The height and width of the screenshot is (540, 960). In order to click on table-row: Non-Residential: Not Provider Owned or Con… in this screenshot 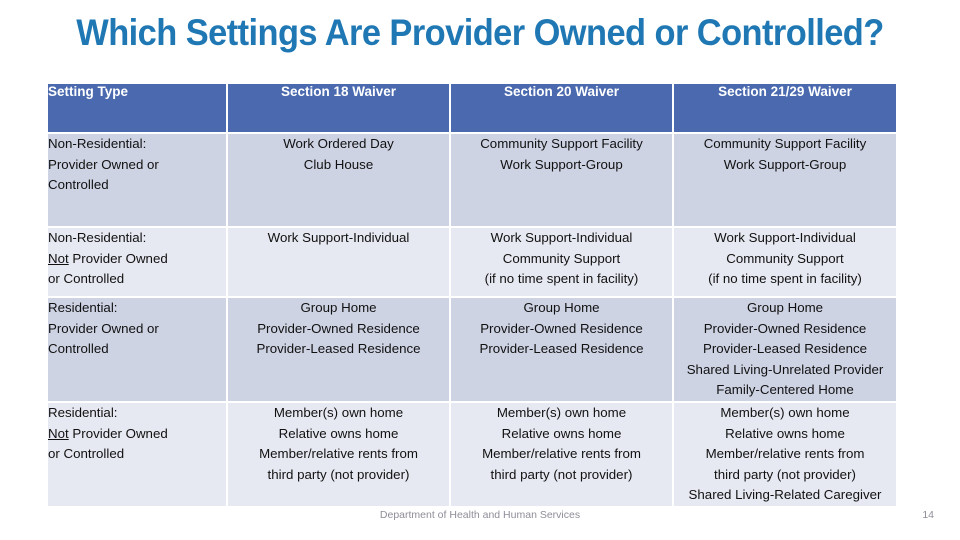, I will do `click(472, 262)`.